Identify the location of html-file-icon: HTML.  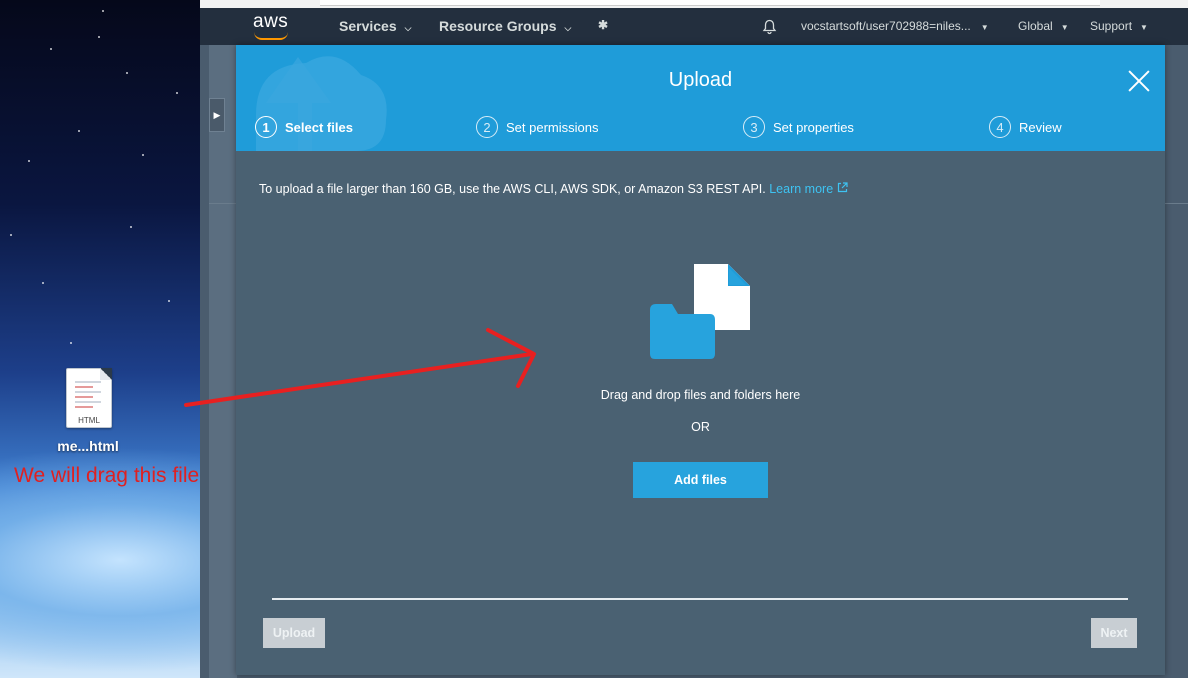
(89, 398).